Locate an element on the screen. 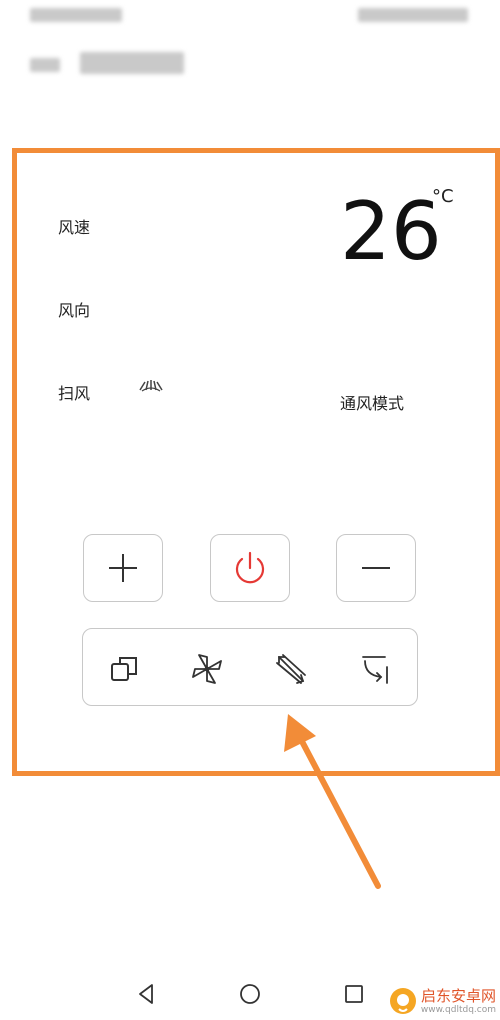 Image resolution: width=500 pixels, height=1020 pixels. blurred-title-small is located at coordinates (45, 65).